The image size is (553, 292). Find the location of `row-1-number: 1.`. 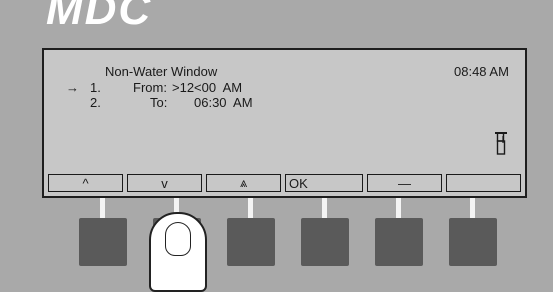

row-1-number: 1. is located at coordinates (95, 87).